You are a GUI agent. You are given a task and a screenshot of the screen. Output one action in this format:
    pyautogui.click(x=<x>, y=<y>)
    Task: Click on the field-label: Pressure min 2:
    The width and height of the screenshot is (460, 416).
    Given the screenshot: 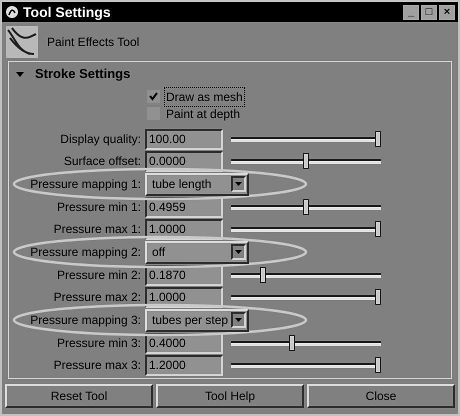 What is the action you would take?
    pyautogui.click(x=99, y=275)
    